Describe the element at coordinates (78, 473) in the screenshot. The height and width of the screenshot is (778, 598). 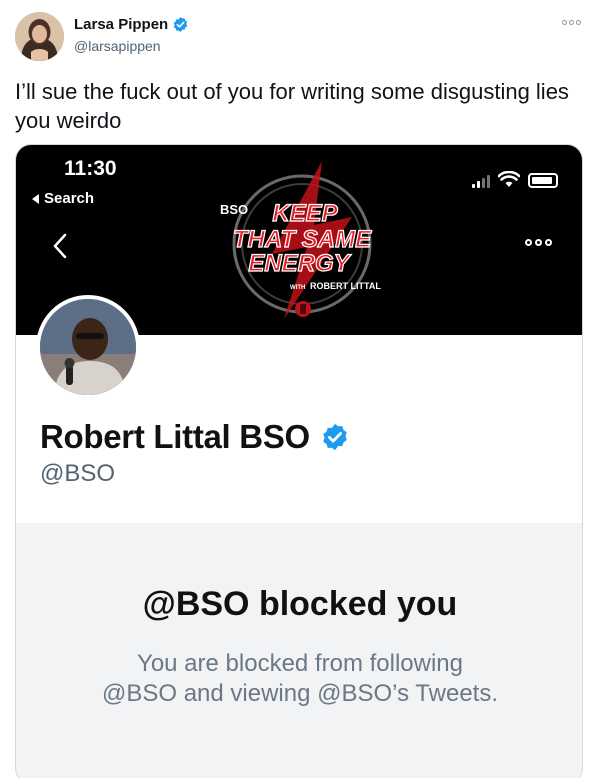
I see `profile-handle: @BSO` at that location.